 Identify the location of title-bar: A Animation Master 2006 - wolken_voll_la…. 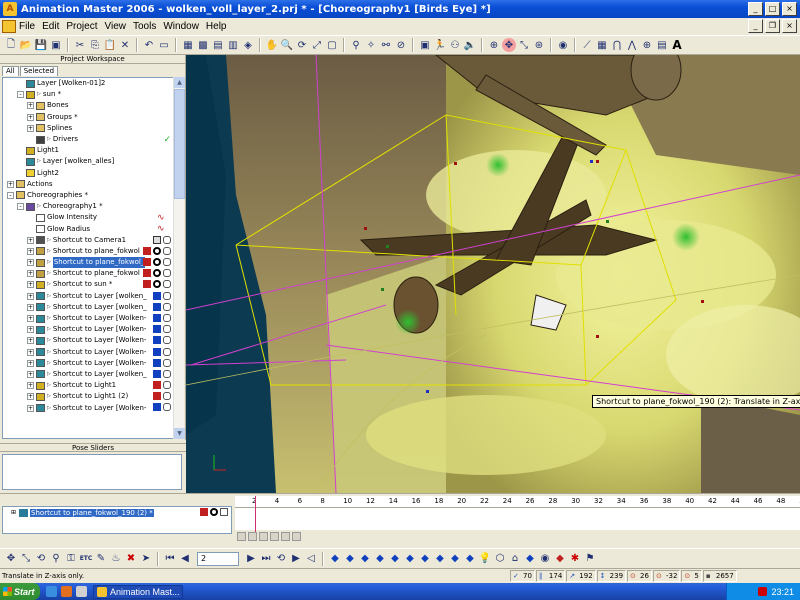
(400, 9).